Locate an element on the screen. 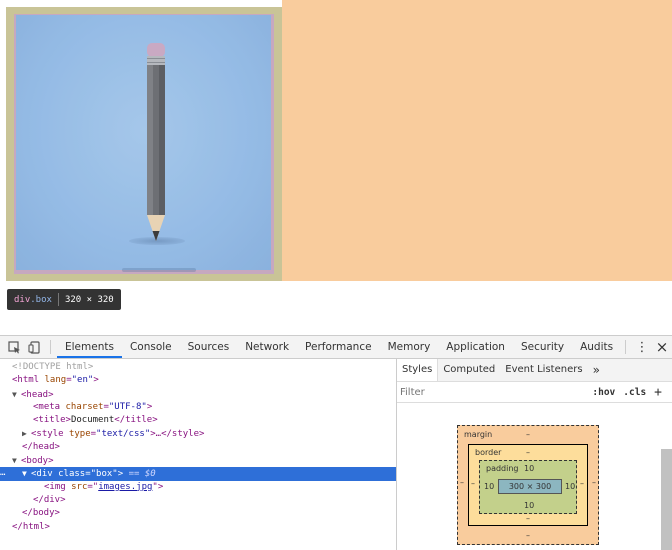 The width and height of the screenshot is (672, 550). dom-node-html-close: </html> is located at coordinates (198, 527).